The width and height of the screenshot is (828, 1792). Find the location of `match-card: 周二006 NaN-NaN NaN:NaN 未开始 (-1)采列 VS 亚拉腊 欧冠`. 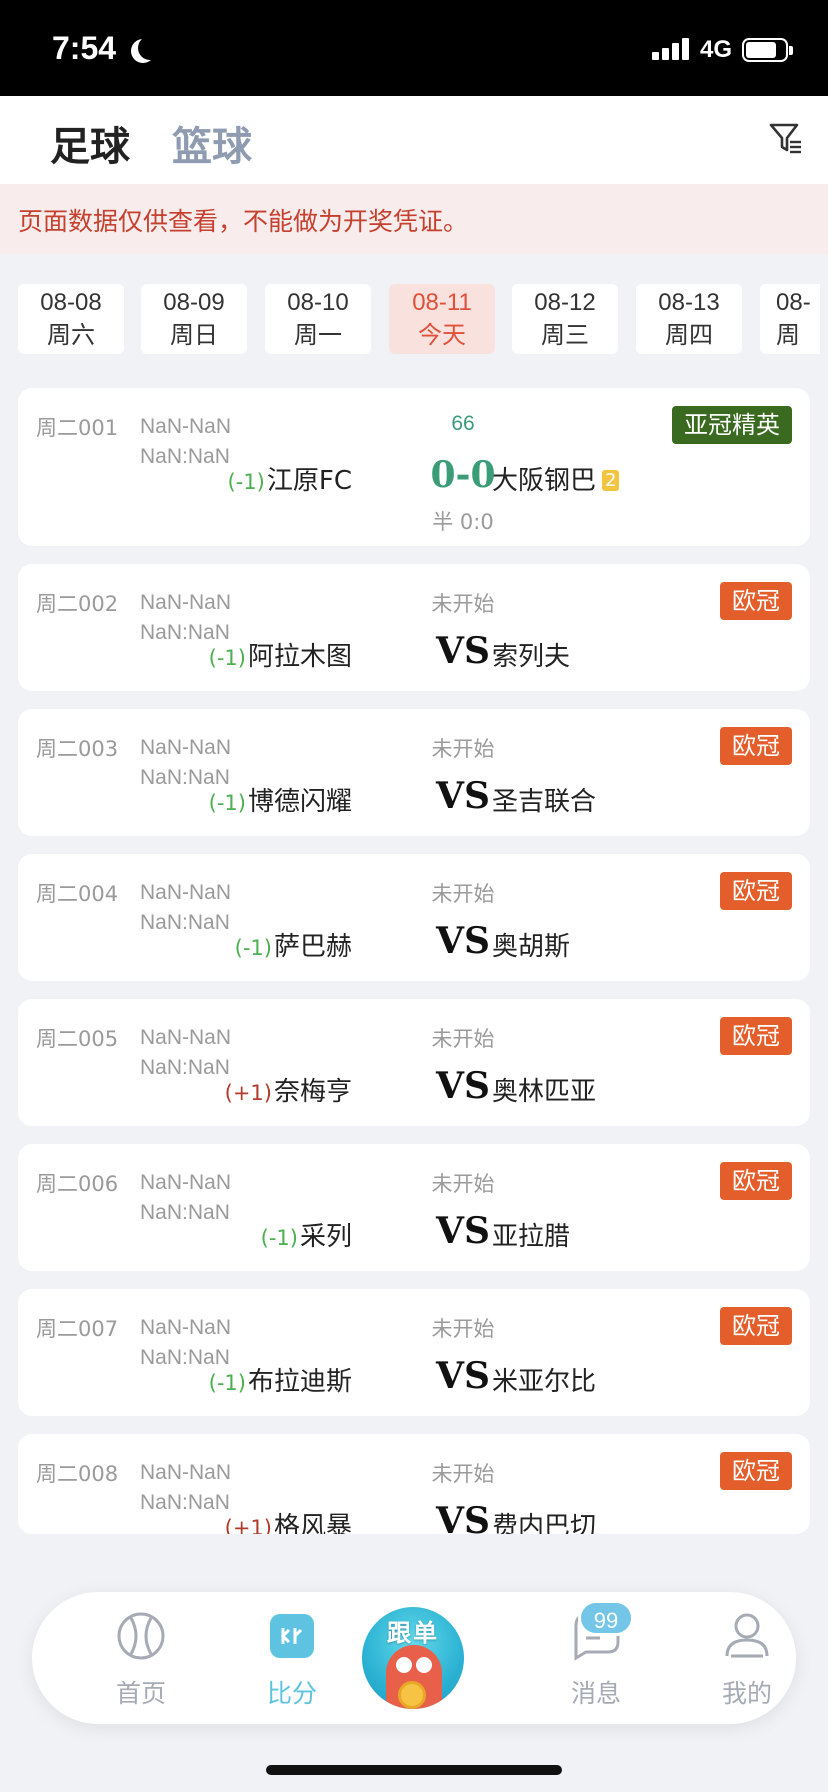

match-card: 周二006 NaN-NaN NaN:NaN 未开始 (-1)采列 VS 亚拉腊 欧冠 is located at coordinates (414, 1207).